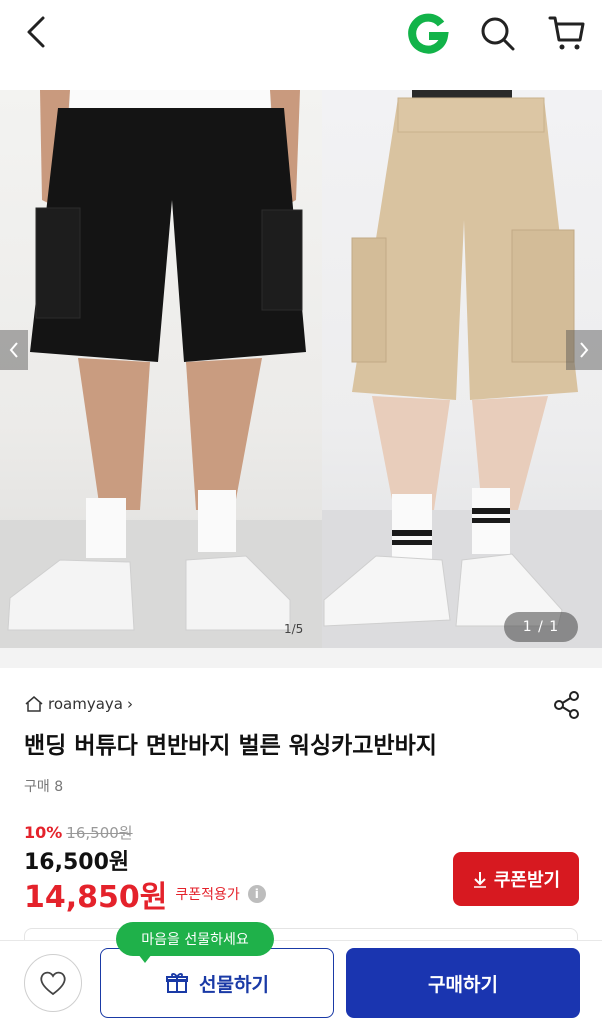 The width and height of the screenshot is (602, 1024). I want to click on image-counter-small: 1/5, so click(294, 629).